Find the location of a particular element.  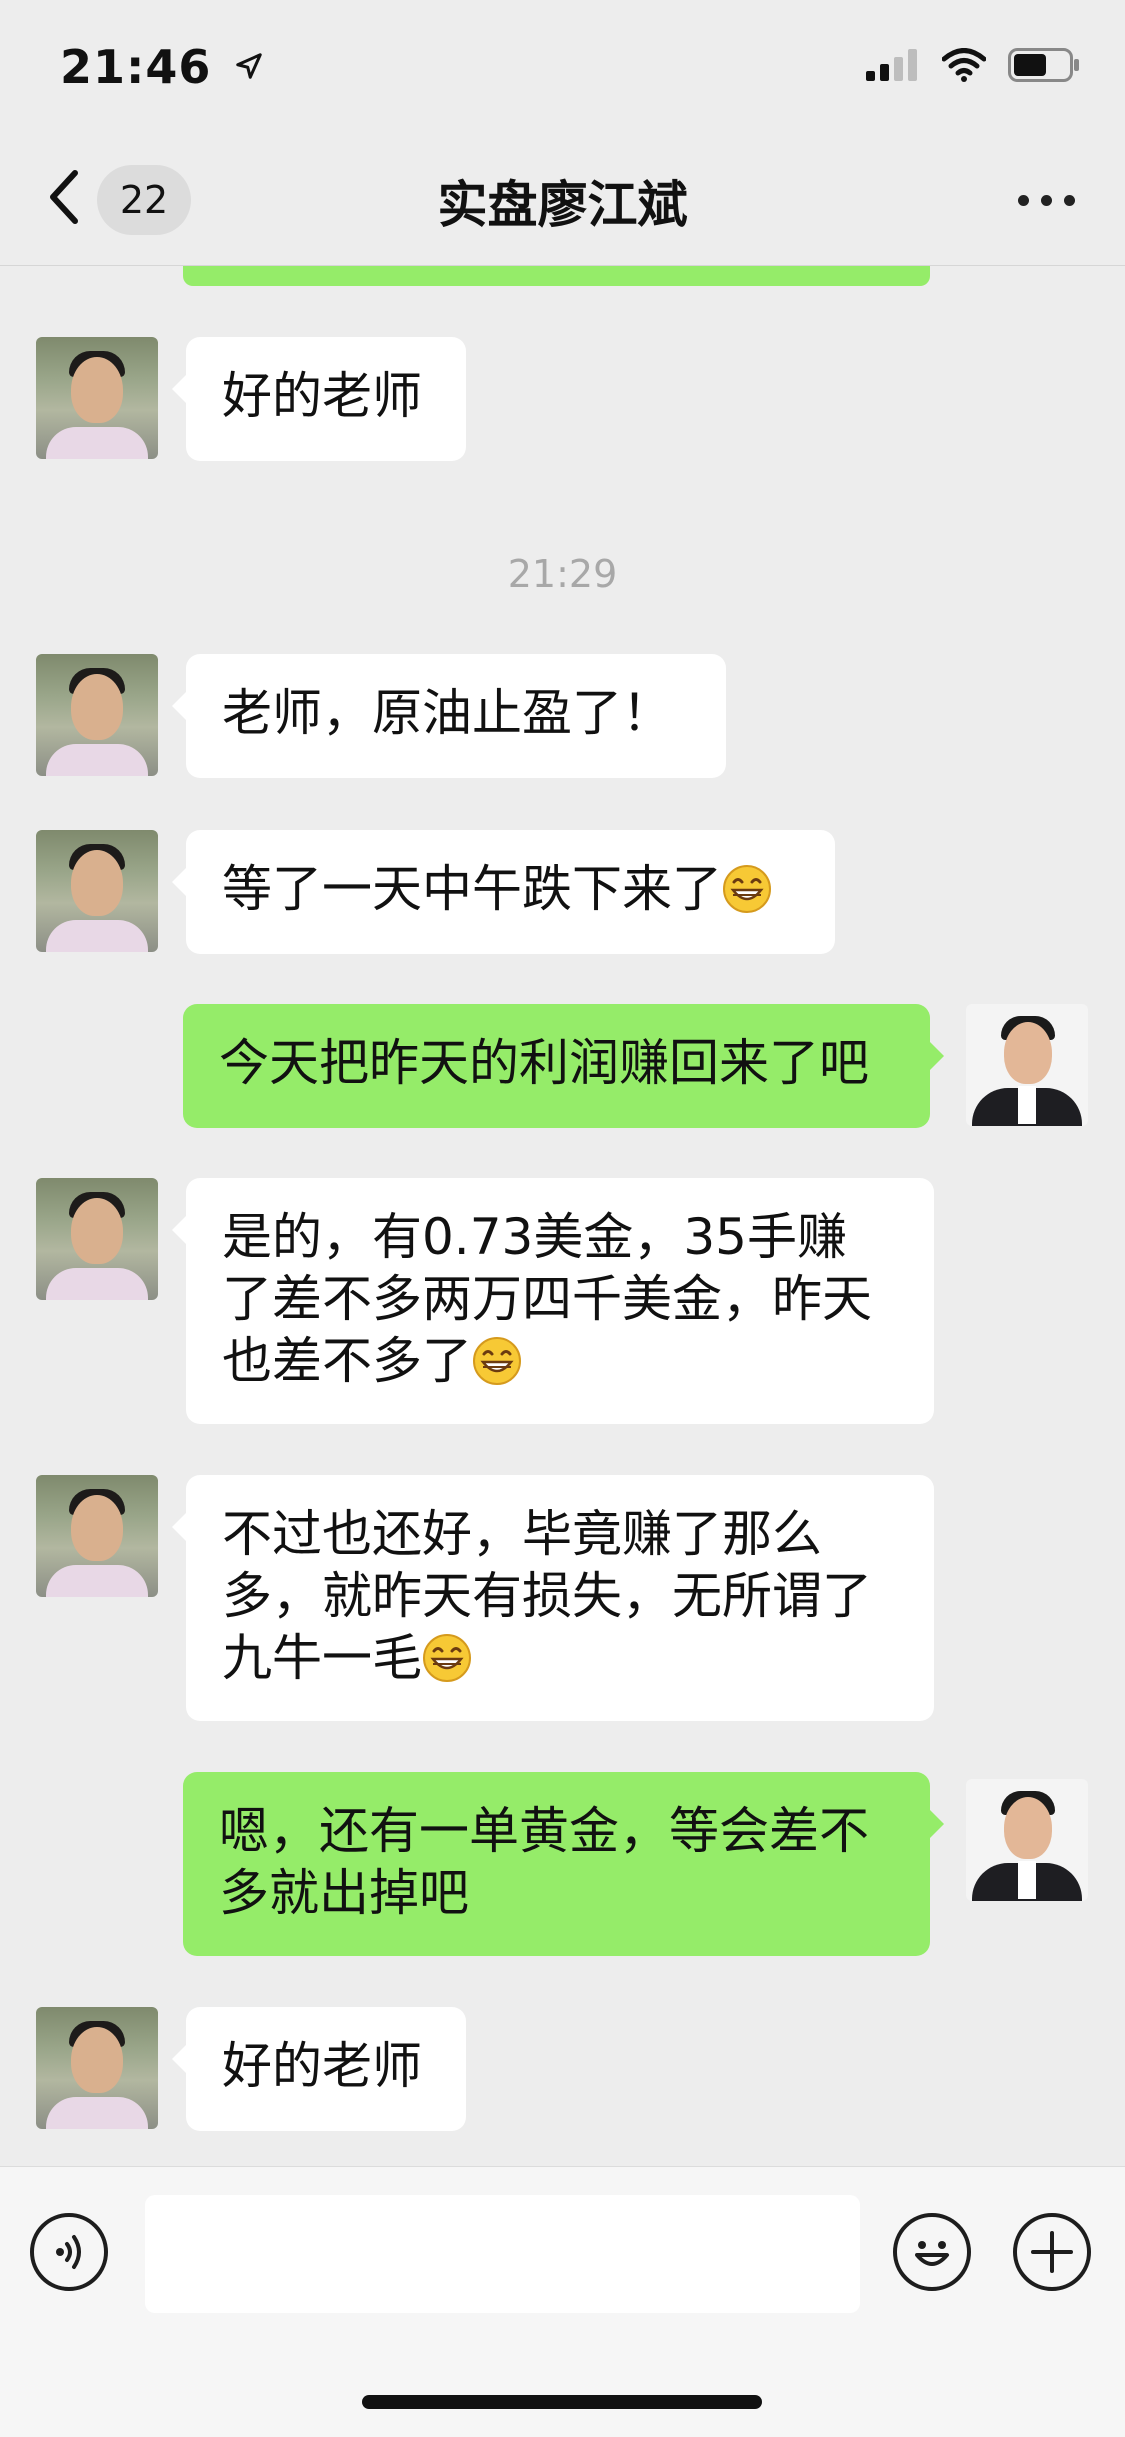

plus-icon is located at coordinates (1052, 2252).